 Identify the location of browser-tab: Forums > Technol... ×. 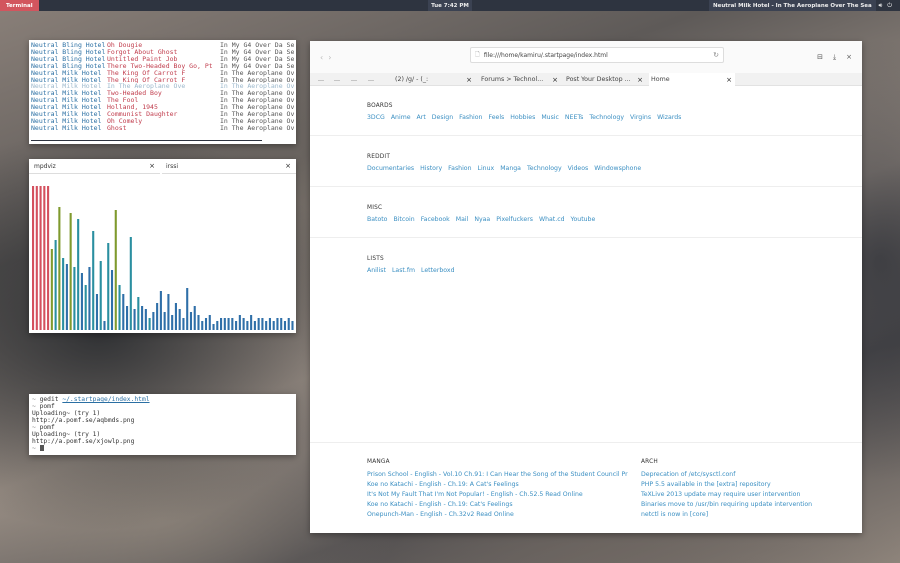
(520, 79).